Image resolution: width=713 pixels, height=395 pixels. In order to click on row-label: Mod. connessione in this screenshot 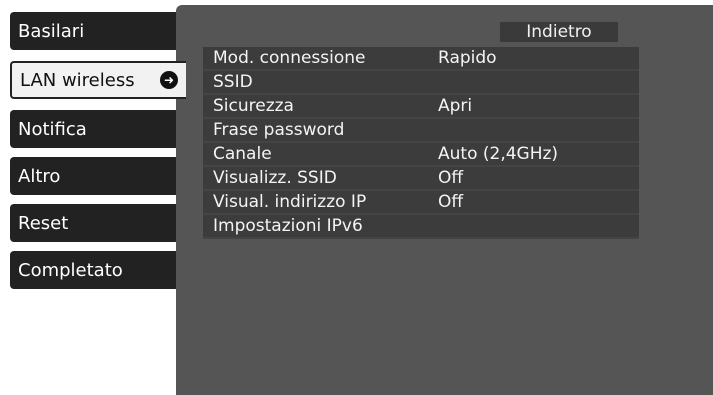, I will do `click(289, 58)`.